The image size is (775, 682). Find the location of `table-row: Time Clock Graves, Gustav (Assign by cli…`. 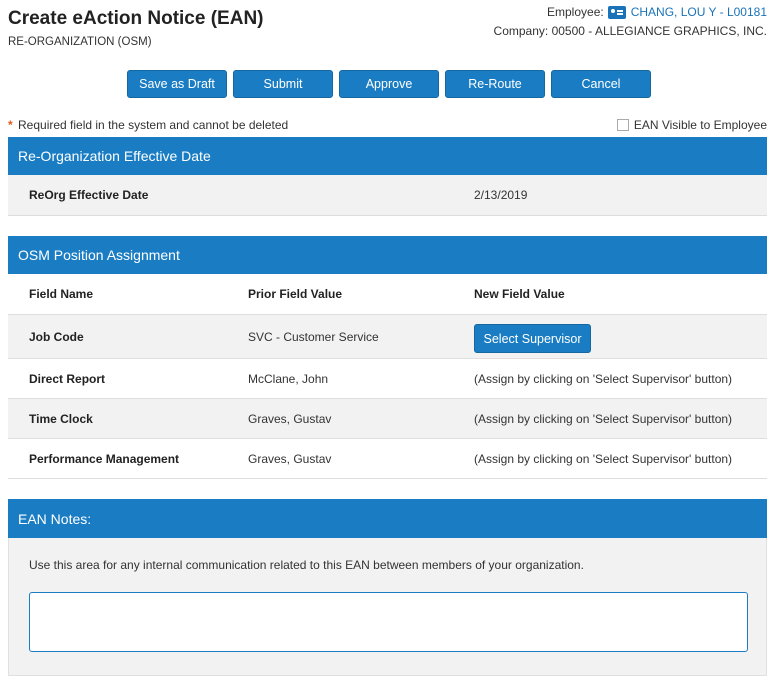

table-row: Time Clock Graves, Gustav (Assign by cli… is located at coordinates (387, 419).